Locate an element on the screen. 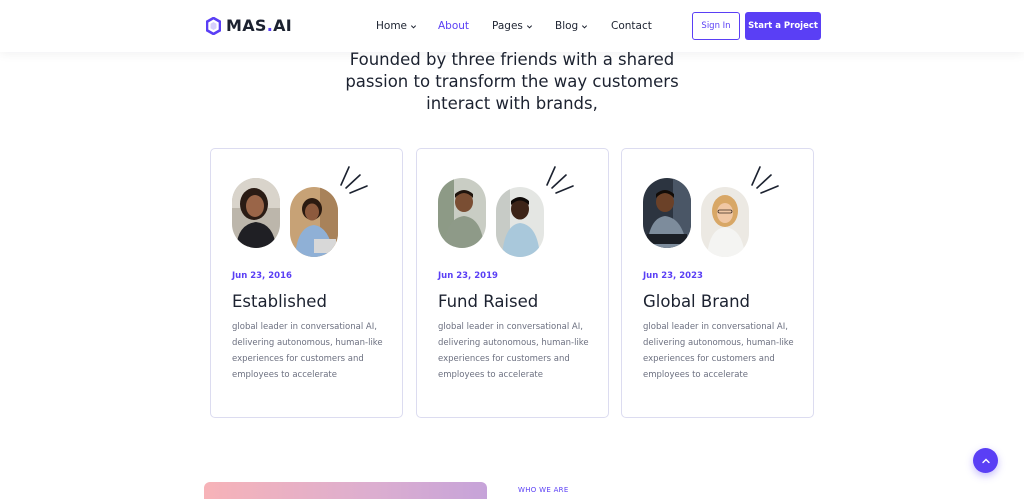  about-image-panel is located at coordinates (345, 490).